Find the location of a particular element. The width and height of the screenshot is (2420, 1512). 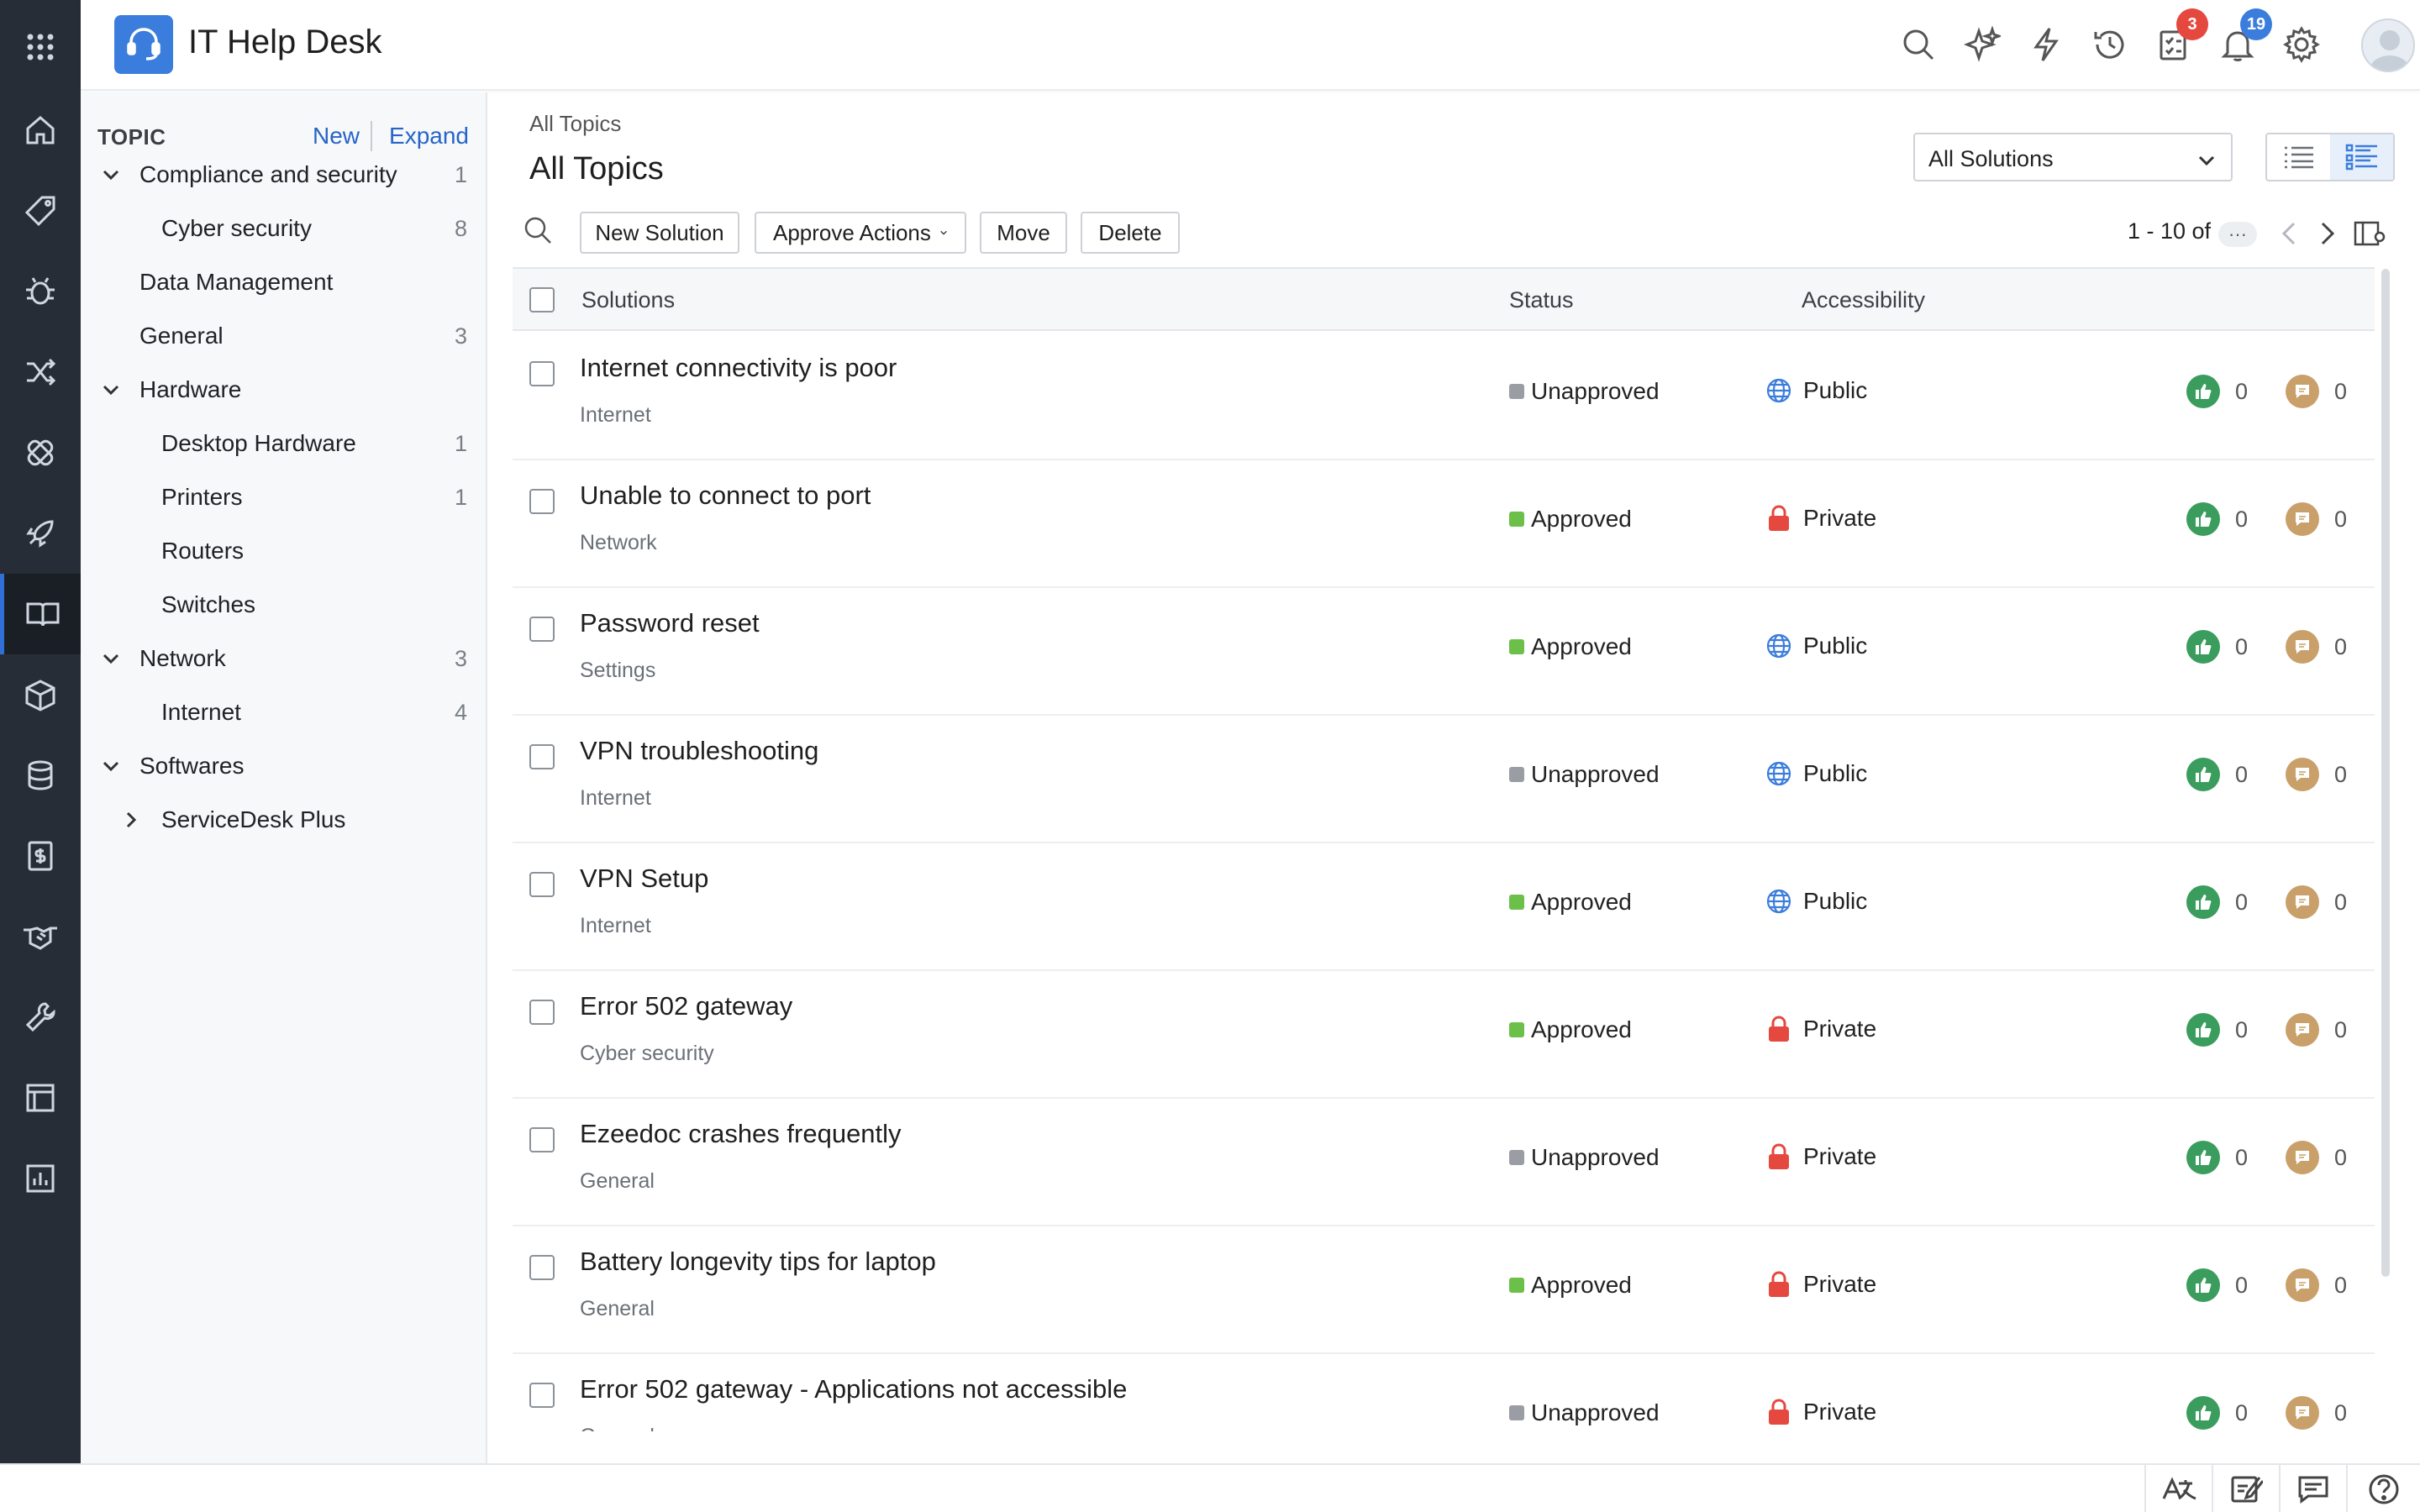

database-icon is located at coordinates (40, 775).